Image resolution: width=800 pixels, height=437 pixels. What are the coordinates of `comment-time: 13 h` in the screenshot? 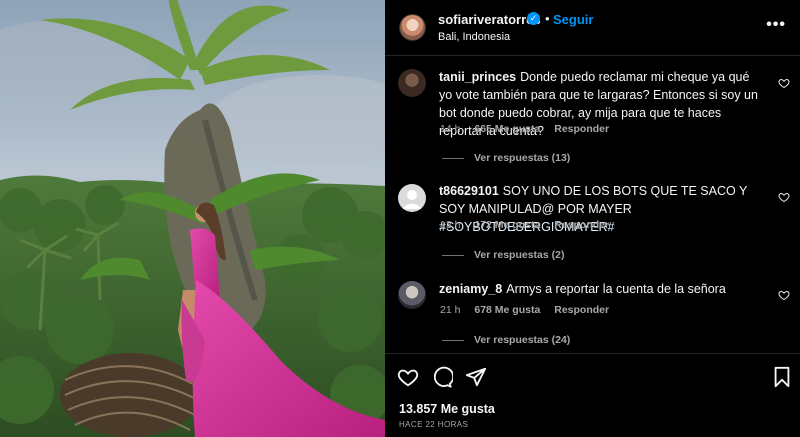 It's located at (450, 225).